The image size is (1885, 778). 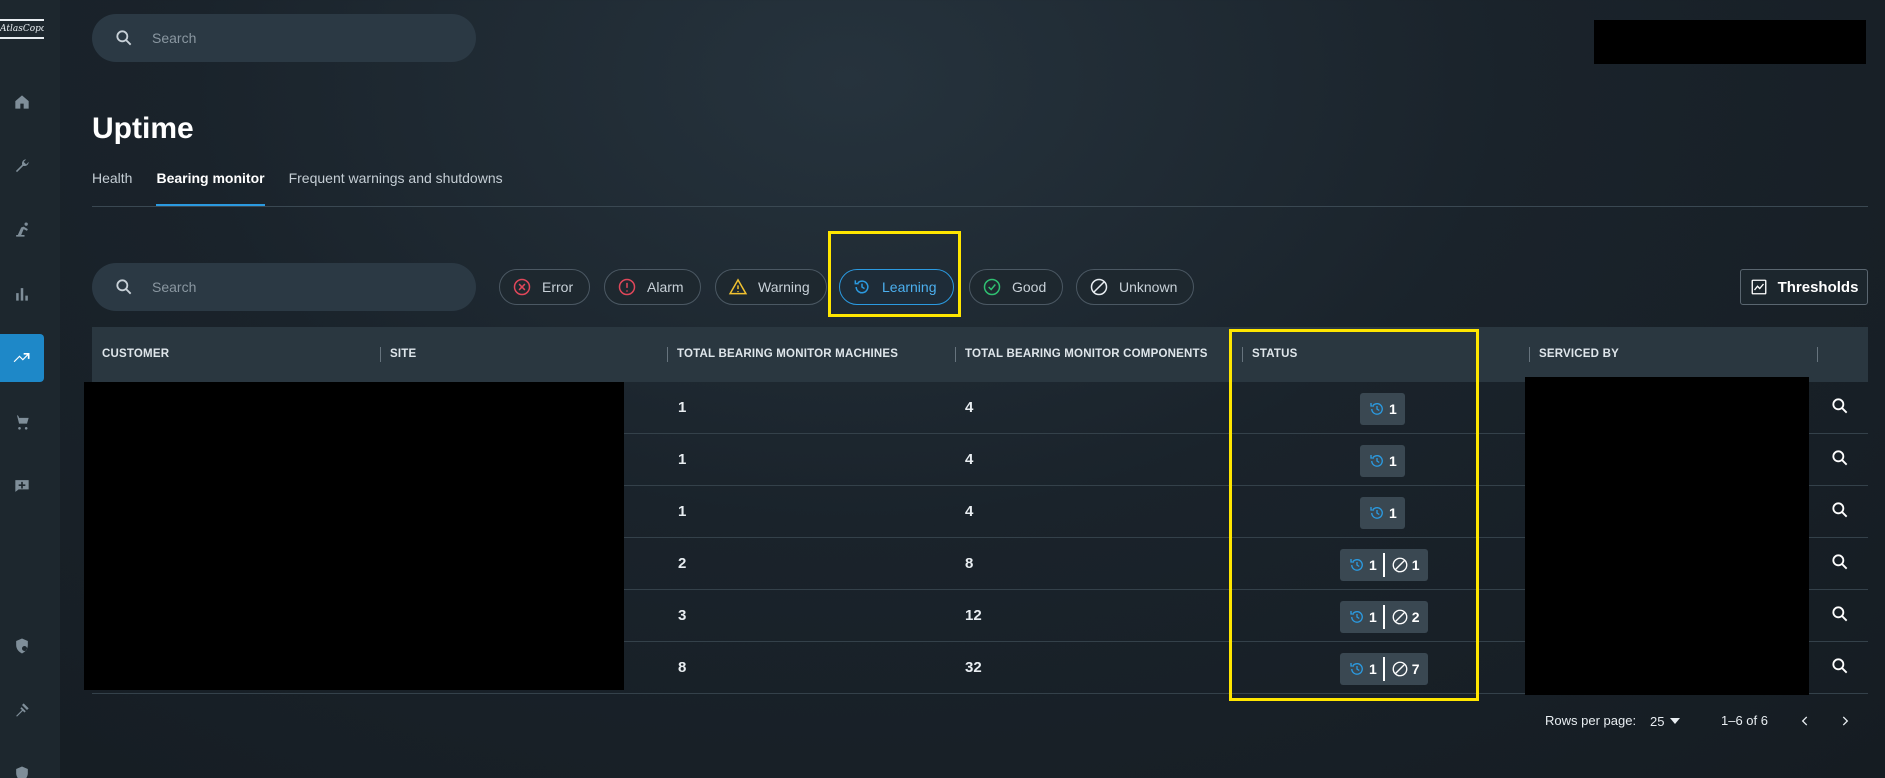 I want to click on col-serviced-by: SERVICED BY, so click(x=1574, y=354).